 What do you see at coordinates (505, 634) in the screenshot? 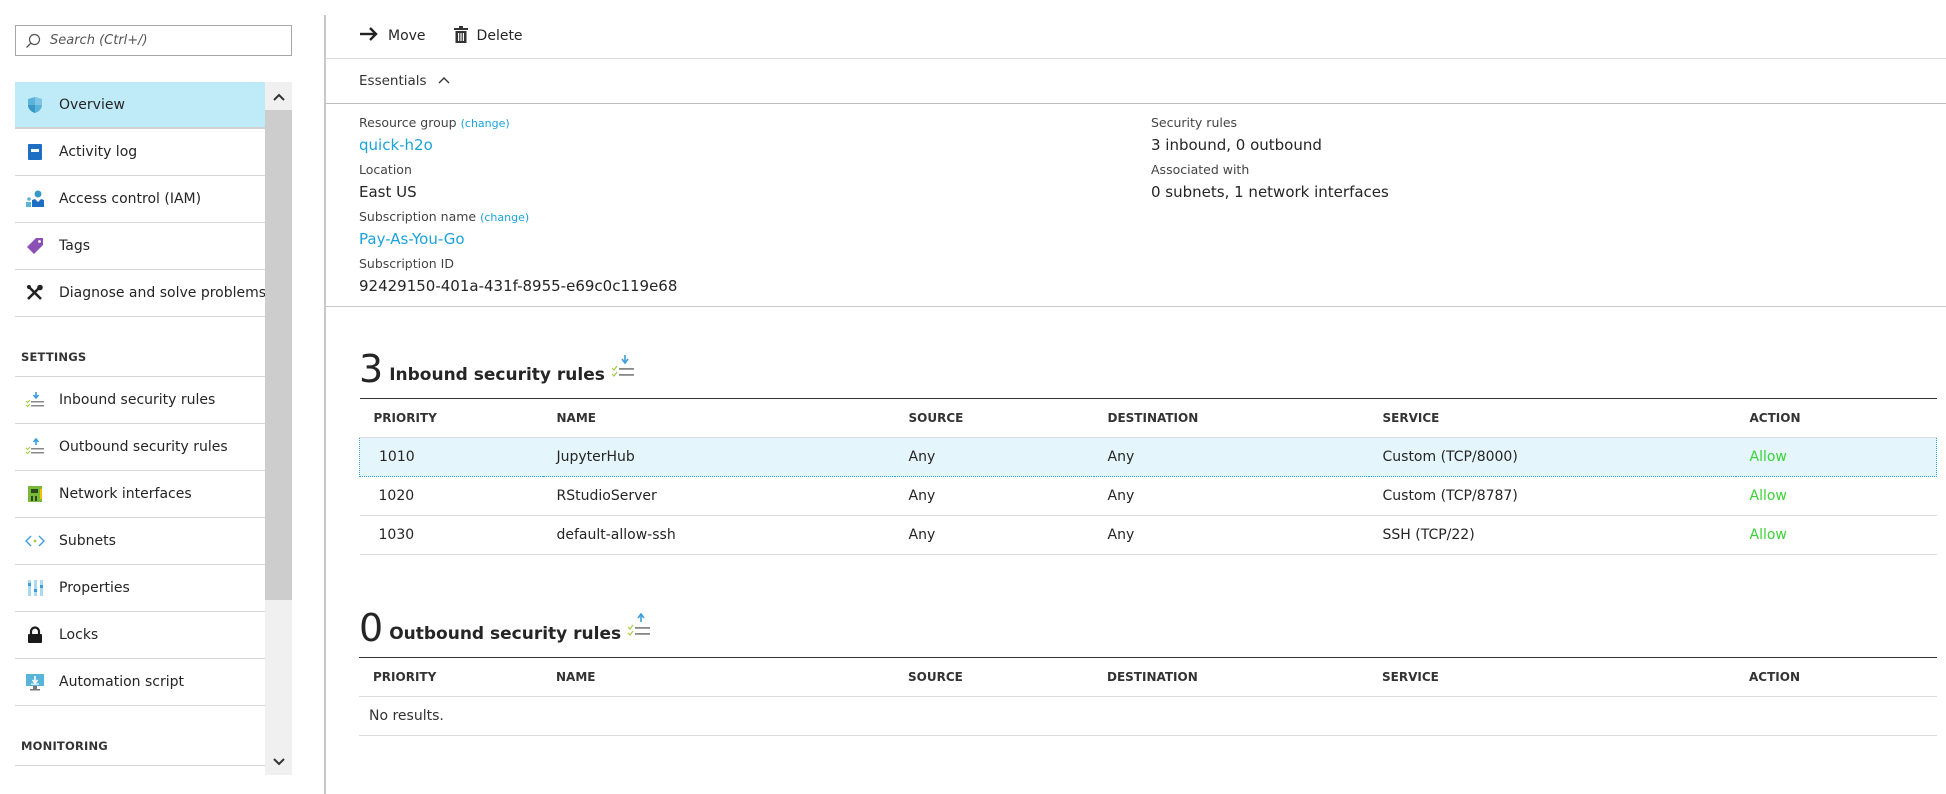
I see `outbound-title: Outbound security rules` at bounding box center [505, 634].